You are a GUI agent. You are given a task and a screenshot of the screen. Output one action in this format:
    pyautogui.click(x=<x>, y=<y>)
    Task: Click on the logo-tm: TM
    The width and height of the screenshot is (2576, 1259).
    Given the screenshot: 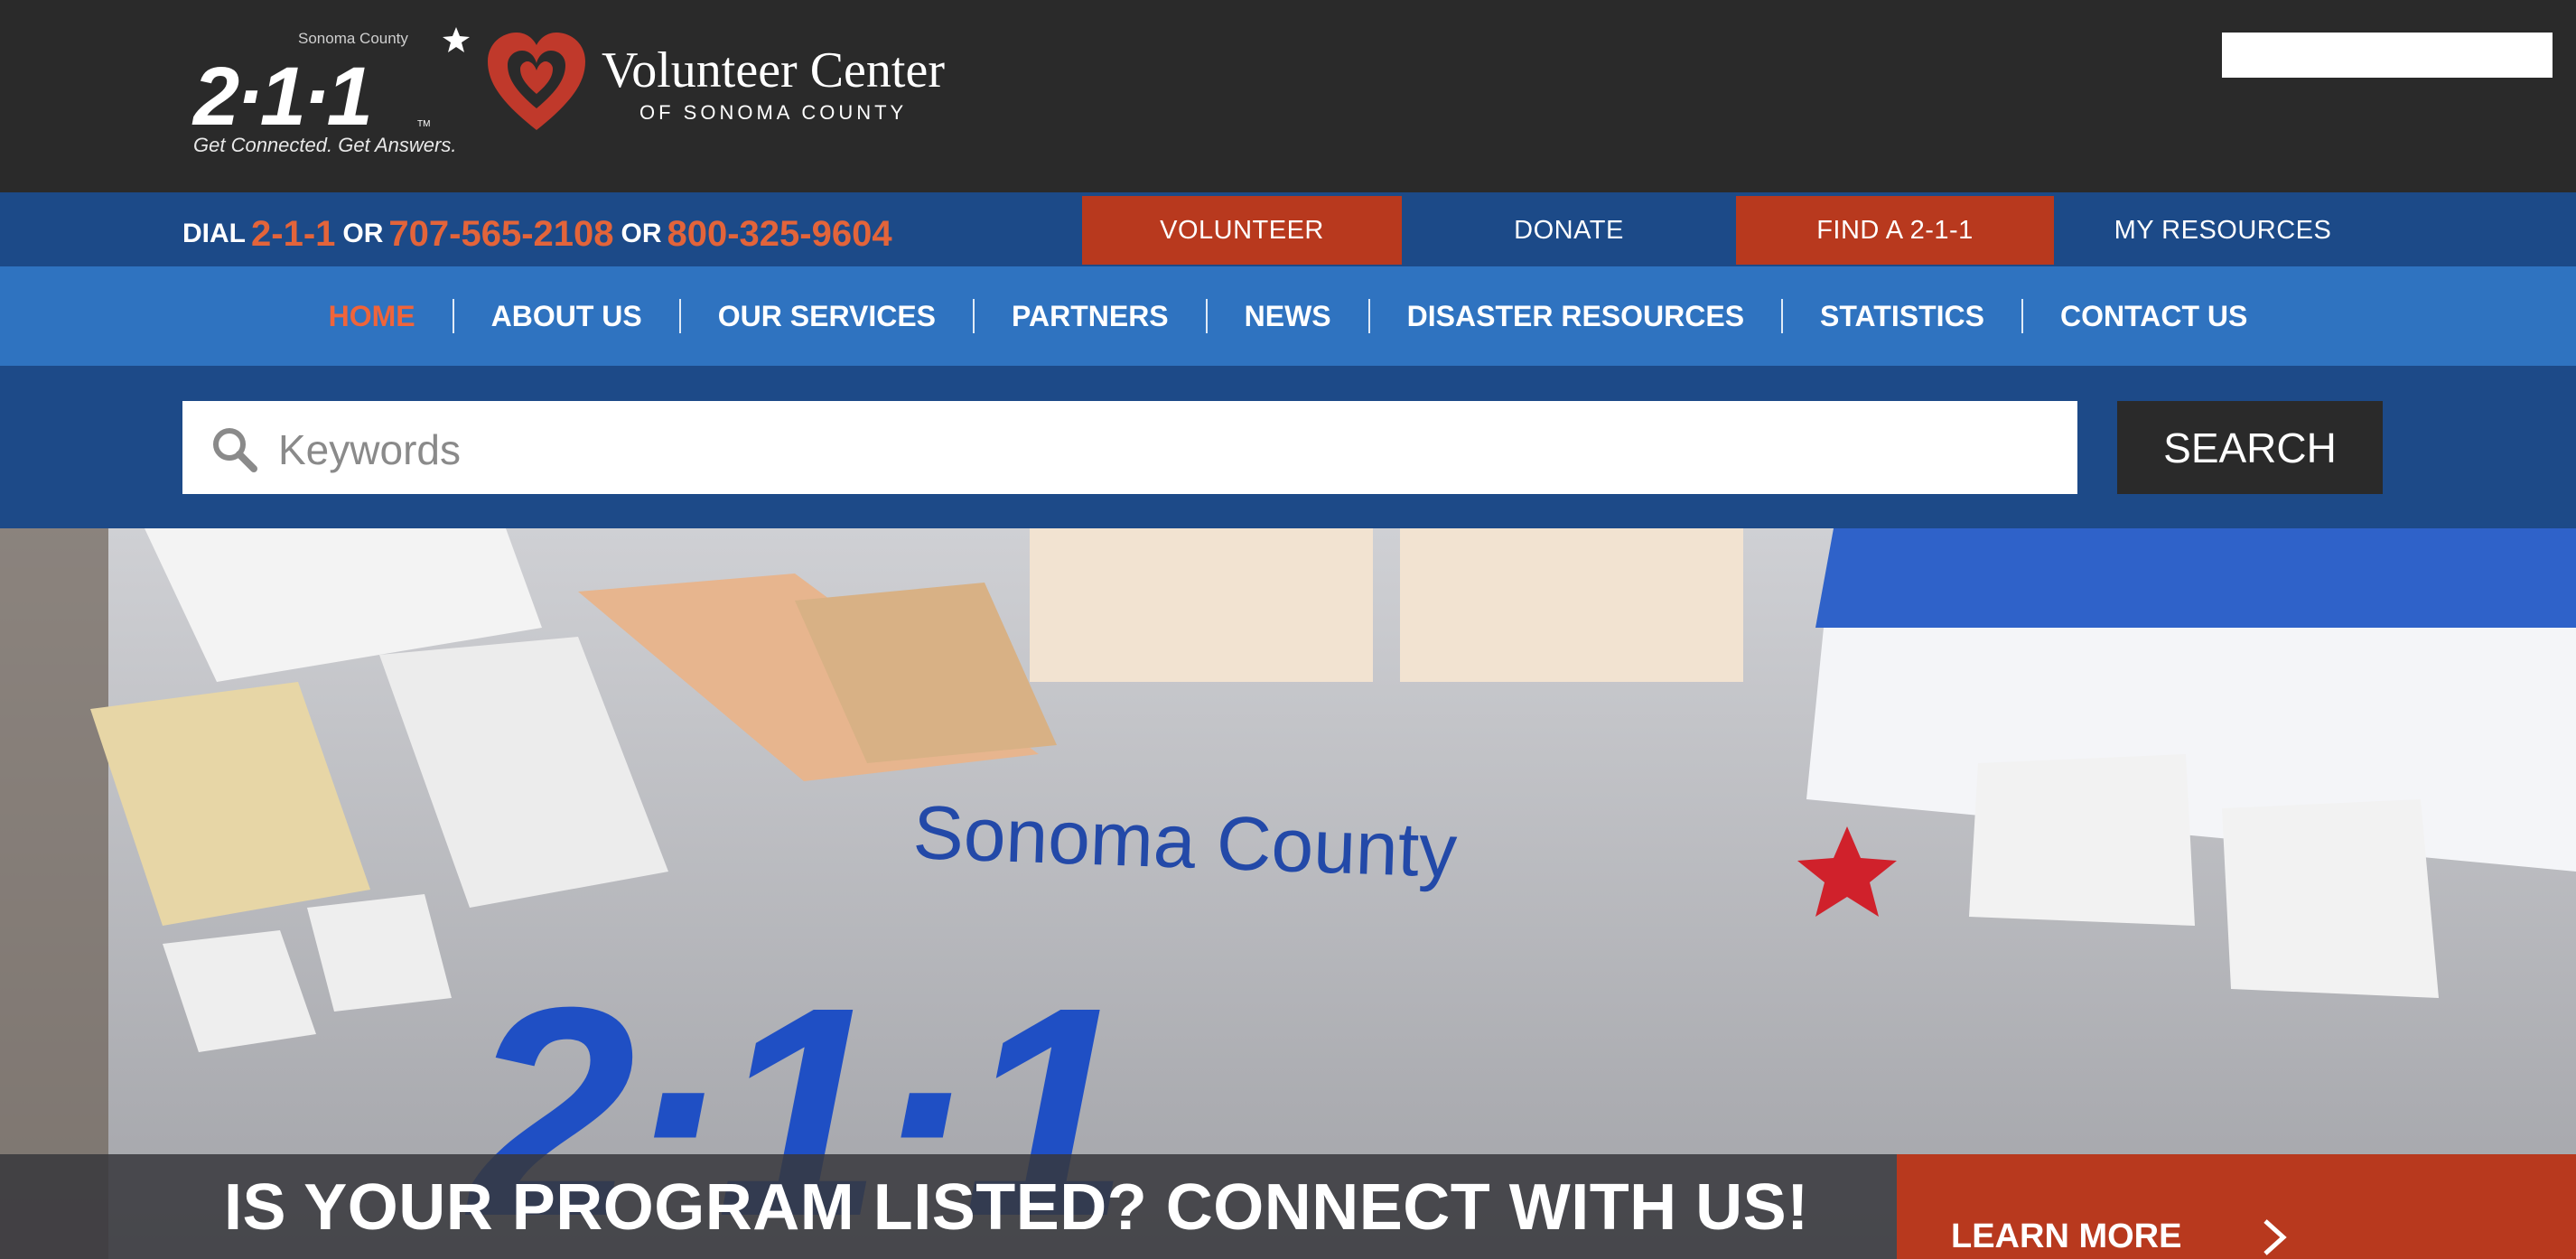 What is the action you would take?
    pyautogui.click(x=423, y=124)
    